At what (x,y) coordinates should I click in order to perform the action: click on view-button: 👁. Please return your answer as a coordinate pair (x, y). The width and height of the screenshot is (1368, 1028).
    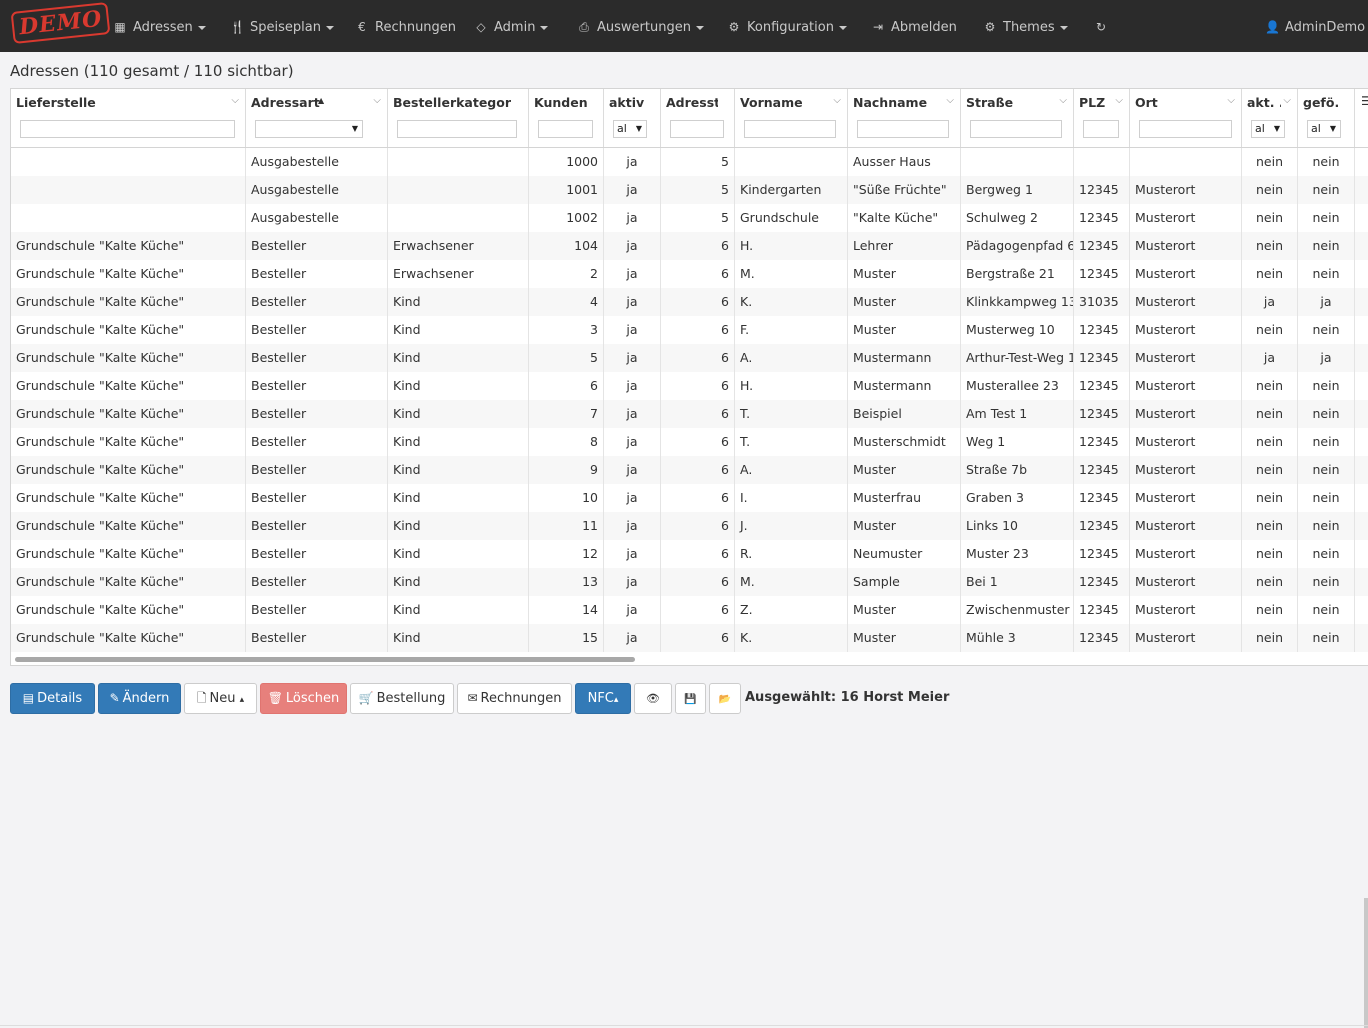
    Looking at the image, I should click on (653, 698).